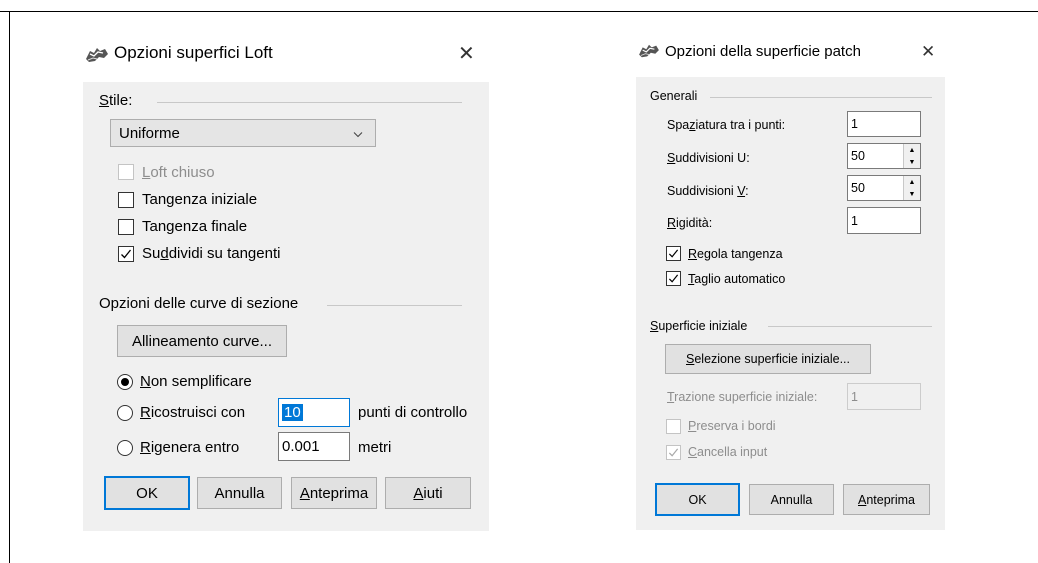 The image size is (1038, 563). I want to click on point-spacing-input: 1, so click(884, 124).